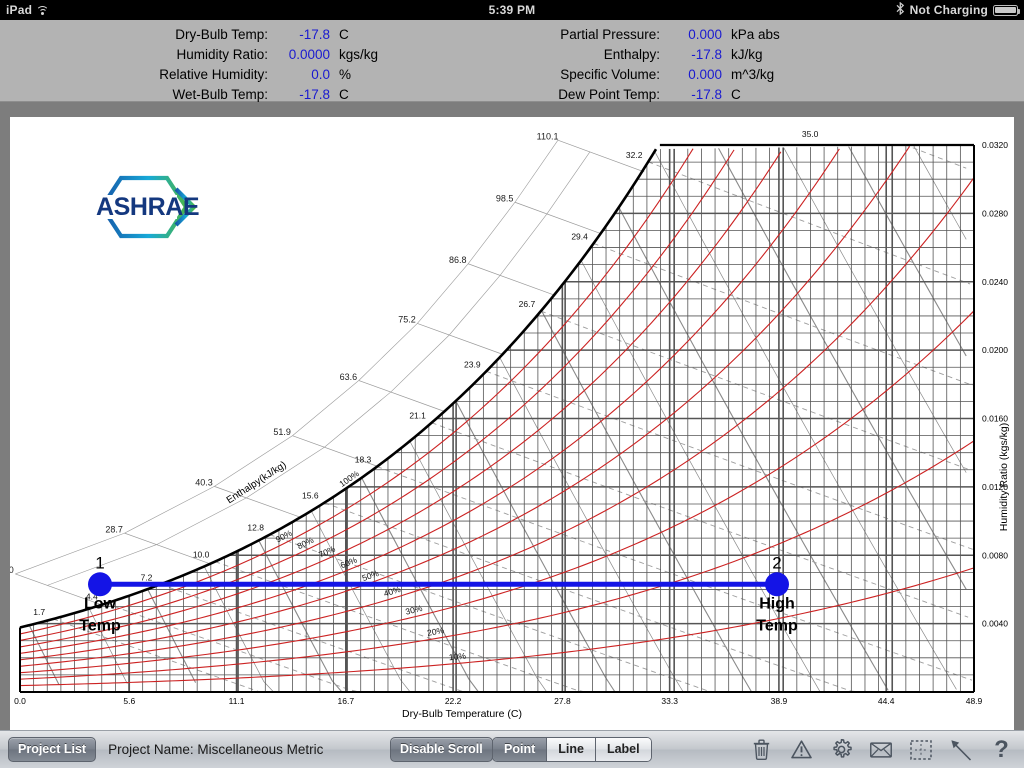 The image size is (1024, 768). Describe the element at coordinates (995, 350) in the screenshot. I see `y-axis-tick-label: 0.0200` at that location.